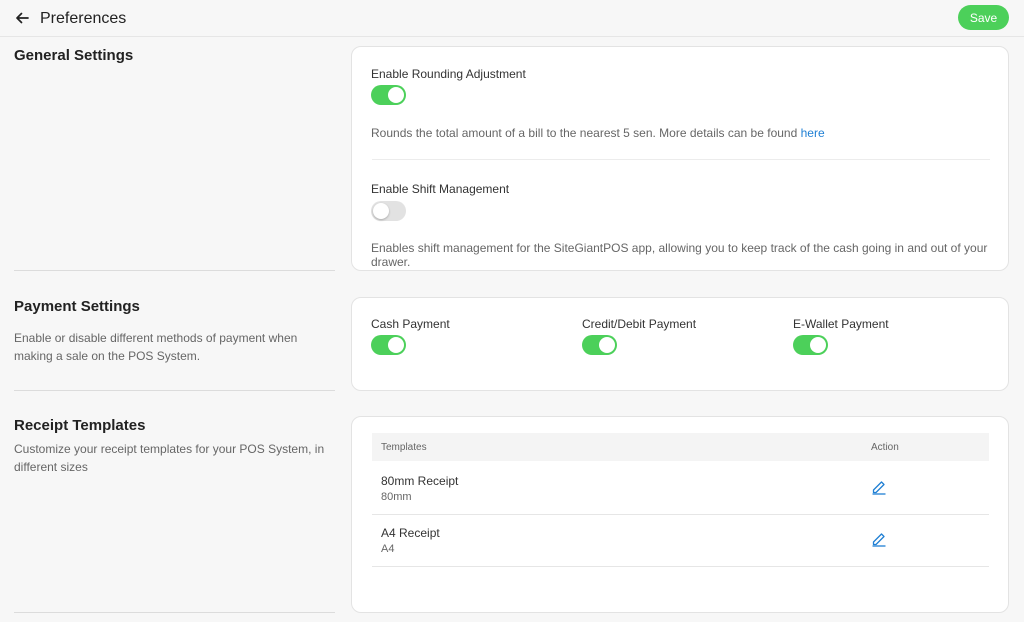 This screenshot has height=622, width=1024. I want to click on receipt-templates-title: Receipt Templates, so click(80, 425).